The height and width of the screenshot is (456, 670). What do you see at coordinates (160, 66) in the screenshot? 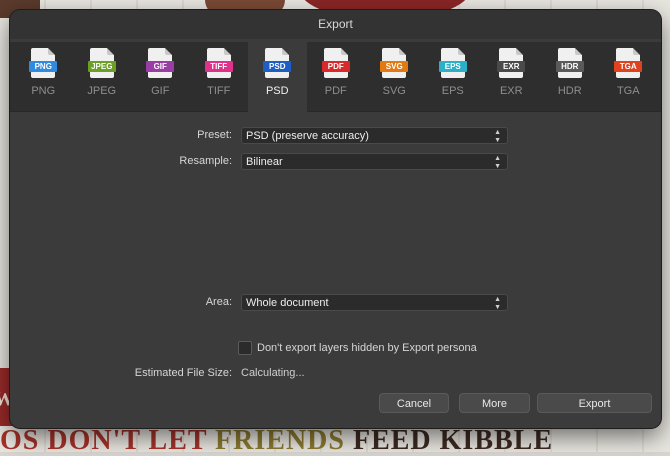
I see `format-badge: GIF` at bounding box center [160, 66].